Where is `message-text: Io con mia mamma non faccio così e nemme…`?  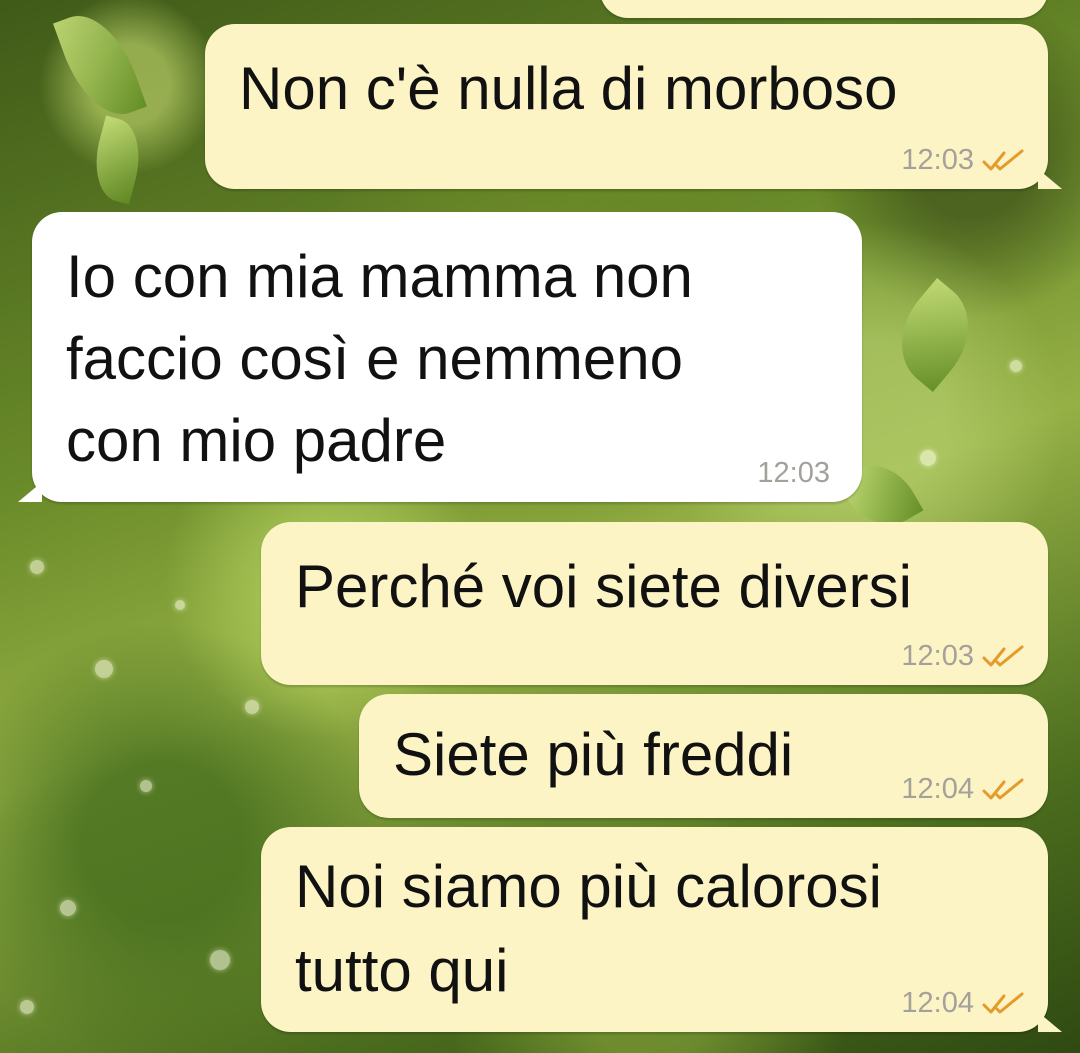
message-text: Io con mia mamma non faccio così e nemme… is located at coordinates (379, 358).